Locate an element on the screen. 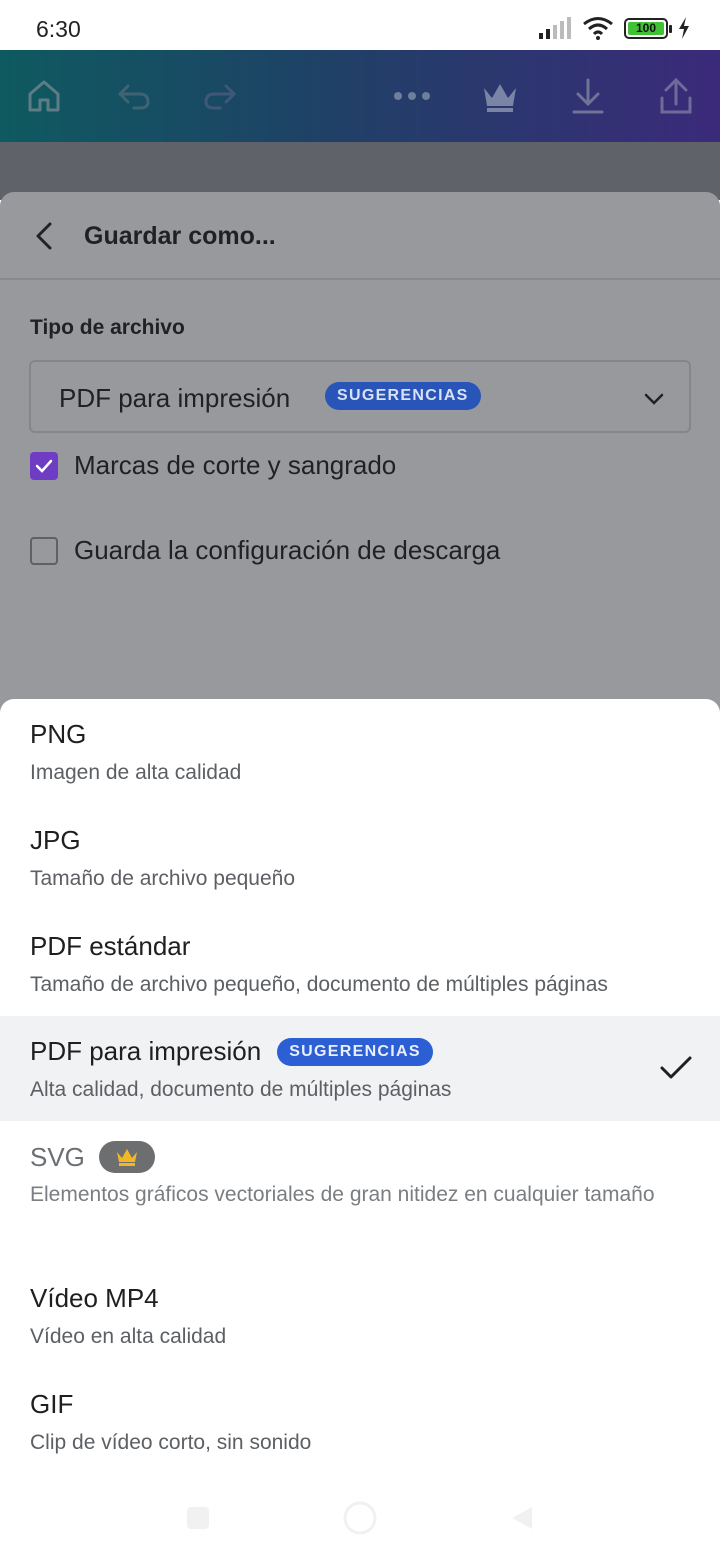 The height and width of the screenshot is (1560, 720). option-gif: GIF Clip de vídeo corto, sin sonido is located at coordinates (360, 1422).